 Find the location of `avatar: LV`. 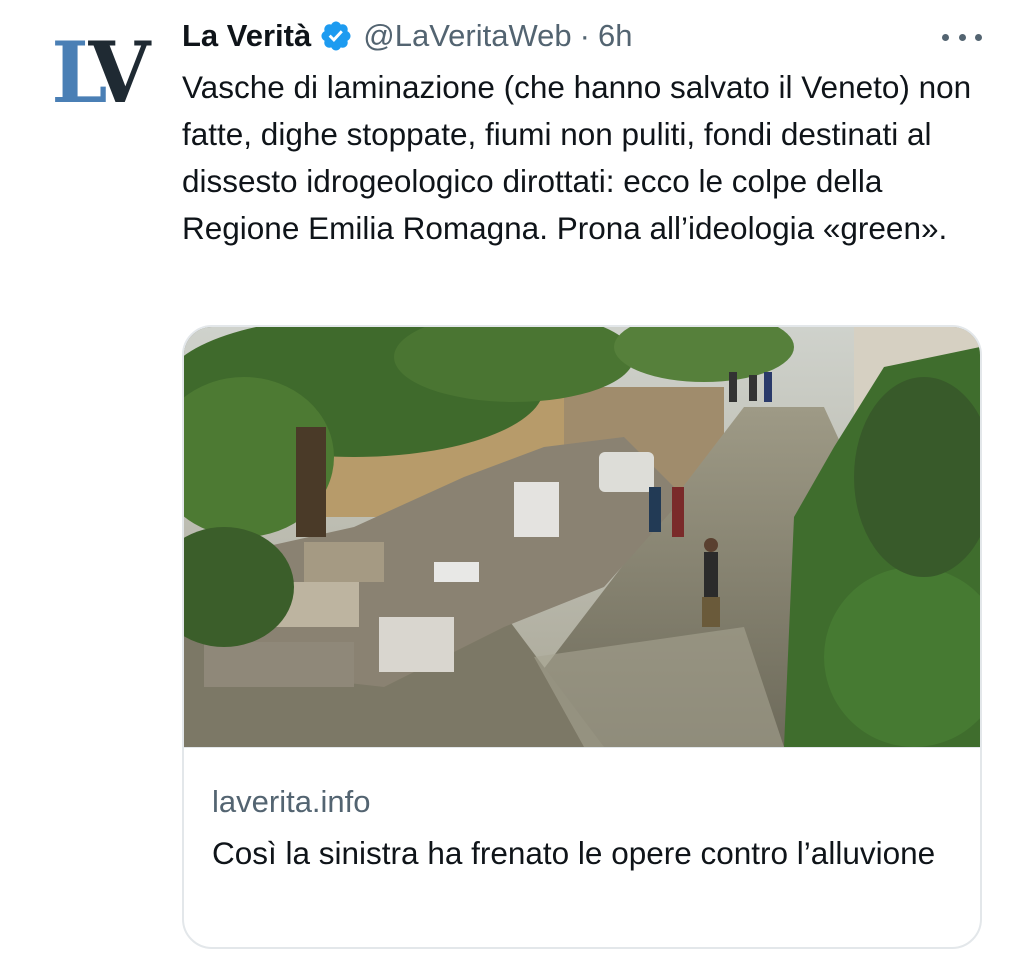

avatar: LV is located at coordinates (96, 73).